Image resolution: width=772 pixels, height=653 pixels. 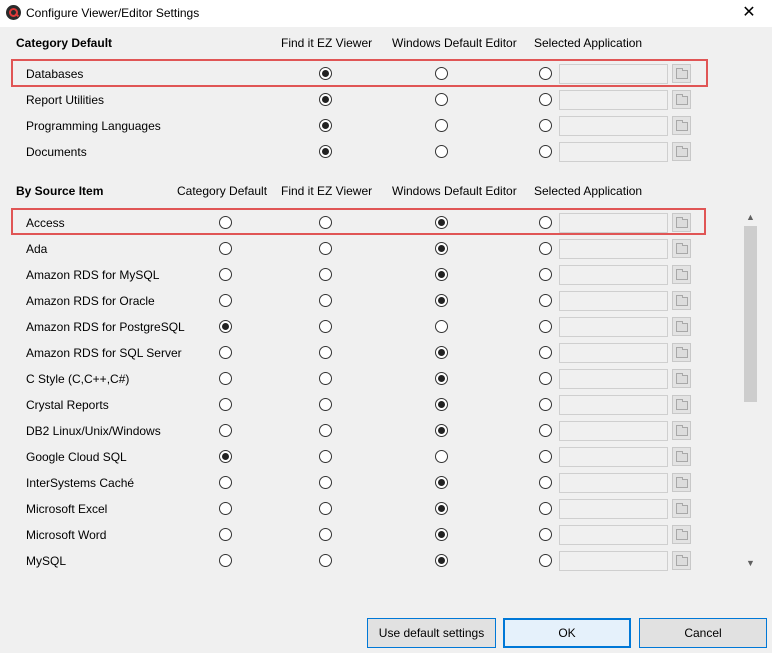 I want to click on chevron-up-icon: ▲, so click(x=750, y=217).